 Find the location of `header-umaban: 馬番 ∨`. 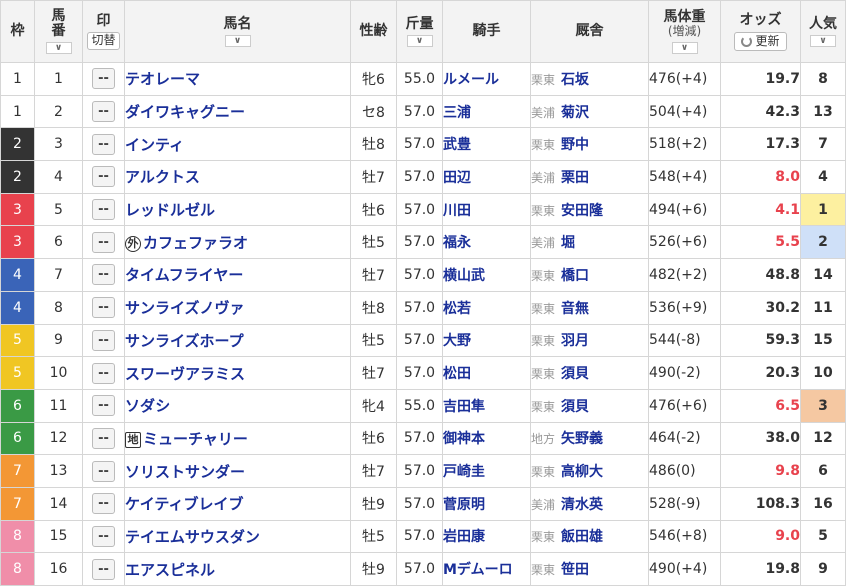

header-umaban: 馬番 ∨ is located at coordinates (58, 31).